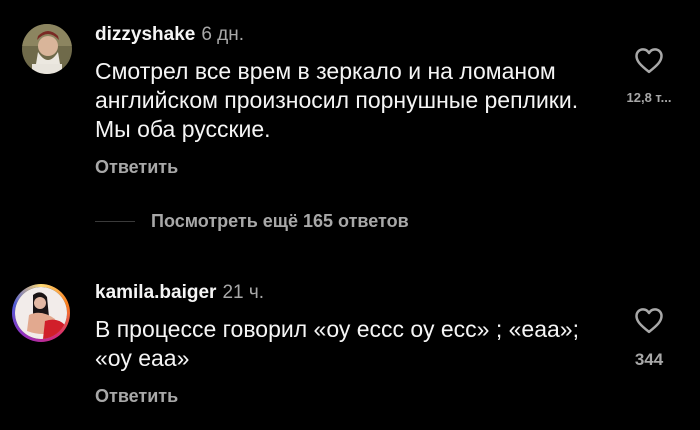 This screenshot has height=430, width=700. I want to click on divider-line, so click(115, 221).